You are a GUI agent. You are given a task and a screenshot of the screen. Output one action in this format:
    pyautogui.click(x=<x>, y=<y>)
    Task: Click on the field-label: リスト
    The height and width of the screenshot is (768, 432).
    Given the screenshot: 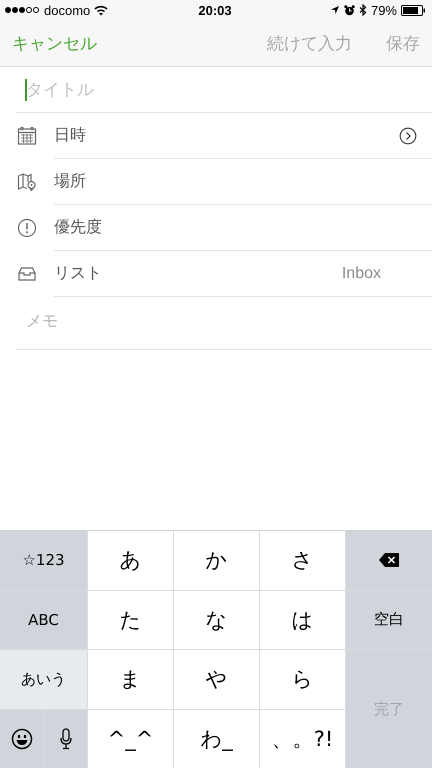 What is the action you would take?
    pyautogui.click(x=198, y=273)
    